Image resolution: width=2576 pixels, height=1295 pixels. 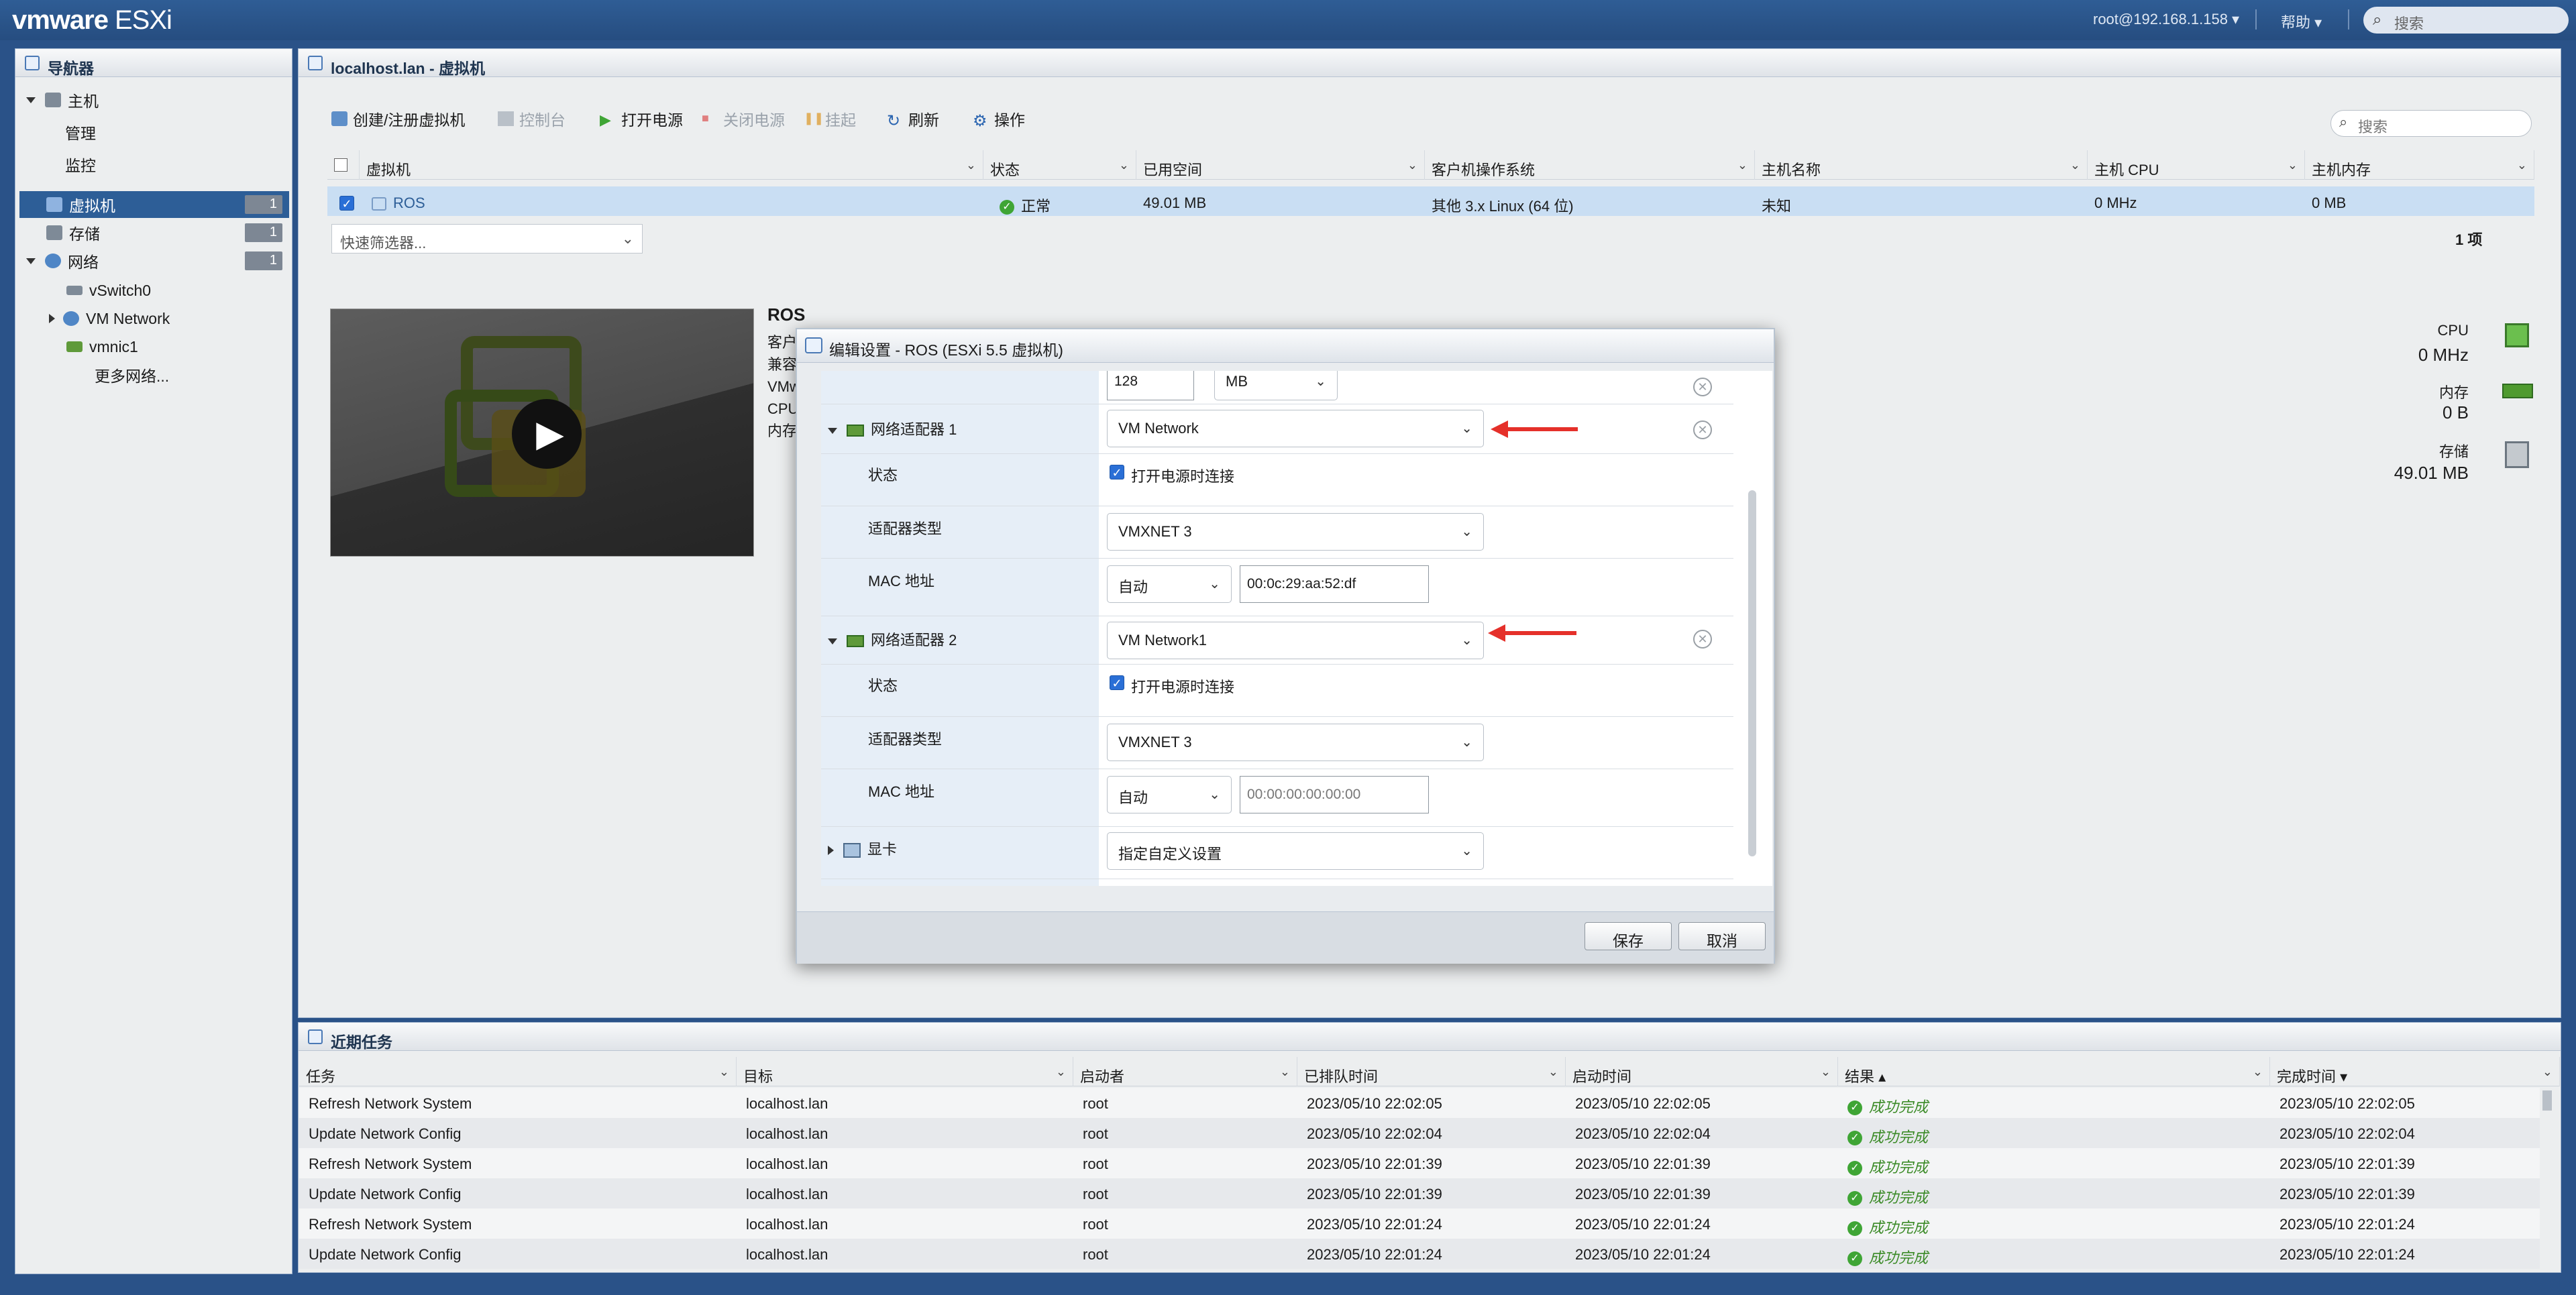 What do you see at coordinates (1722, 936) in the screenshot?
I see `cancel-button: 取消` at bounding box center [1722, 936].